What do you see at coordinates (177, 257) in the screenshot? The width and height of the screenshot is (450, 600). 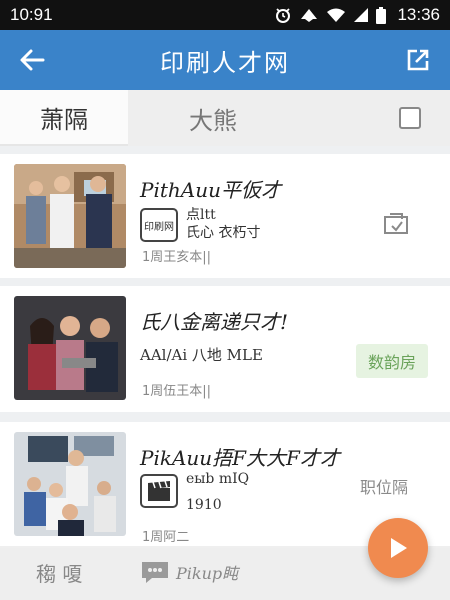 I see `listing-meta: 1周王亥本||` at bounding box center [177, 257].